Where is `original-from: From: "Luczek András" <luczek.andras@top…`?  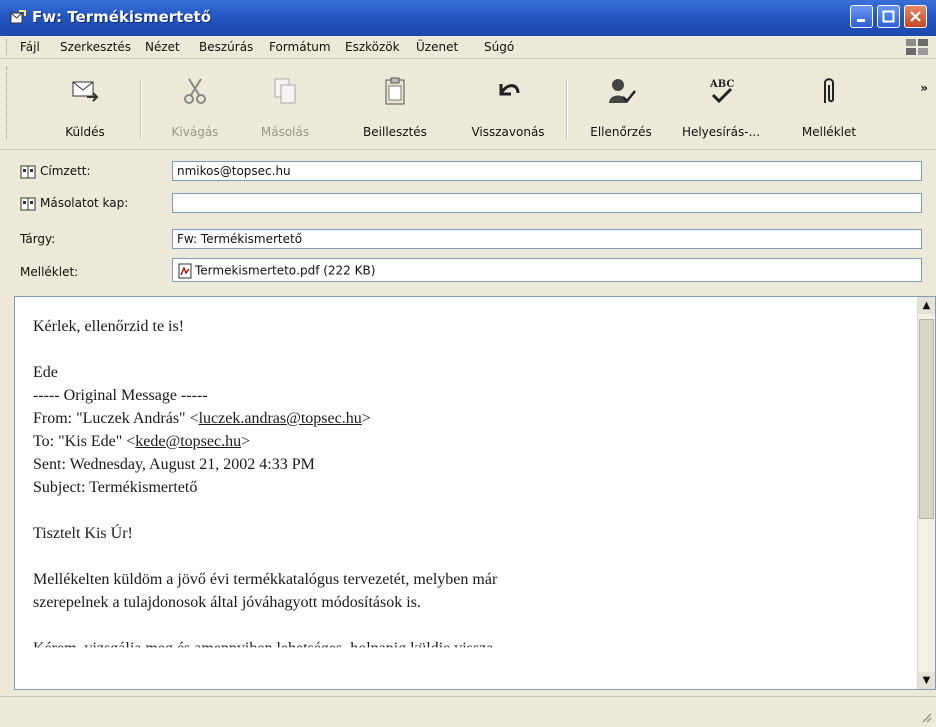 original-from: From: "Luczek András" <luczek.andras@top… is located at coordinates (202, 418).